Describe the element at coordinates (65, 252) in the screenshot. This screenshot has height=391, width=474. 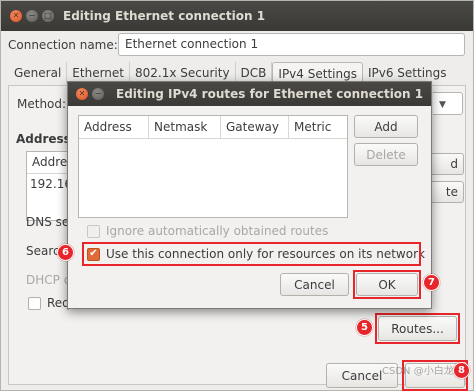
I see `step-6-badge: 6` at that location.